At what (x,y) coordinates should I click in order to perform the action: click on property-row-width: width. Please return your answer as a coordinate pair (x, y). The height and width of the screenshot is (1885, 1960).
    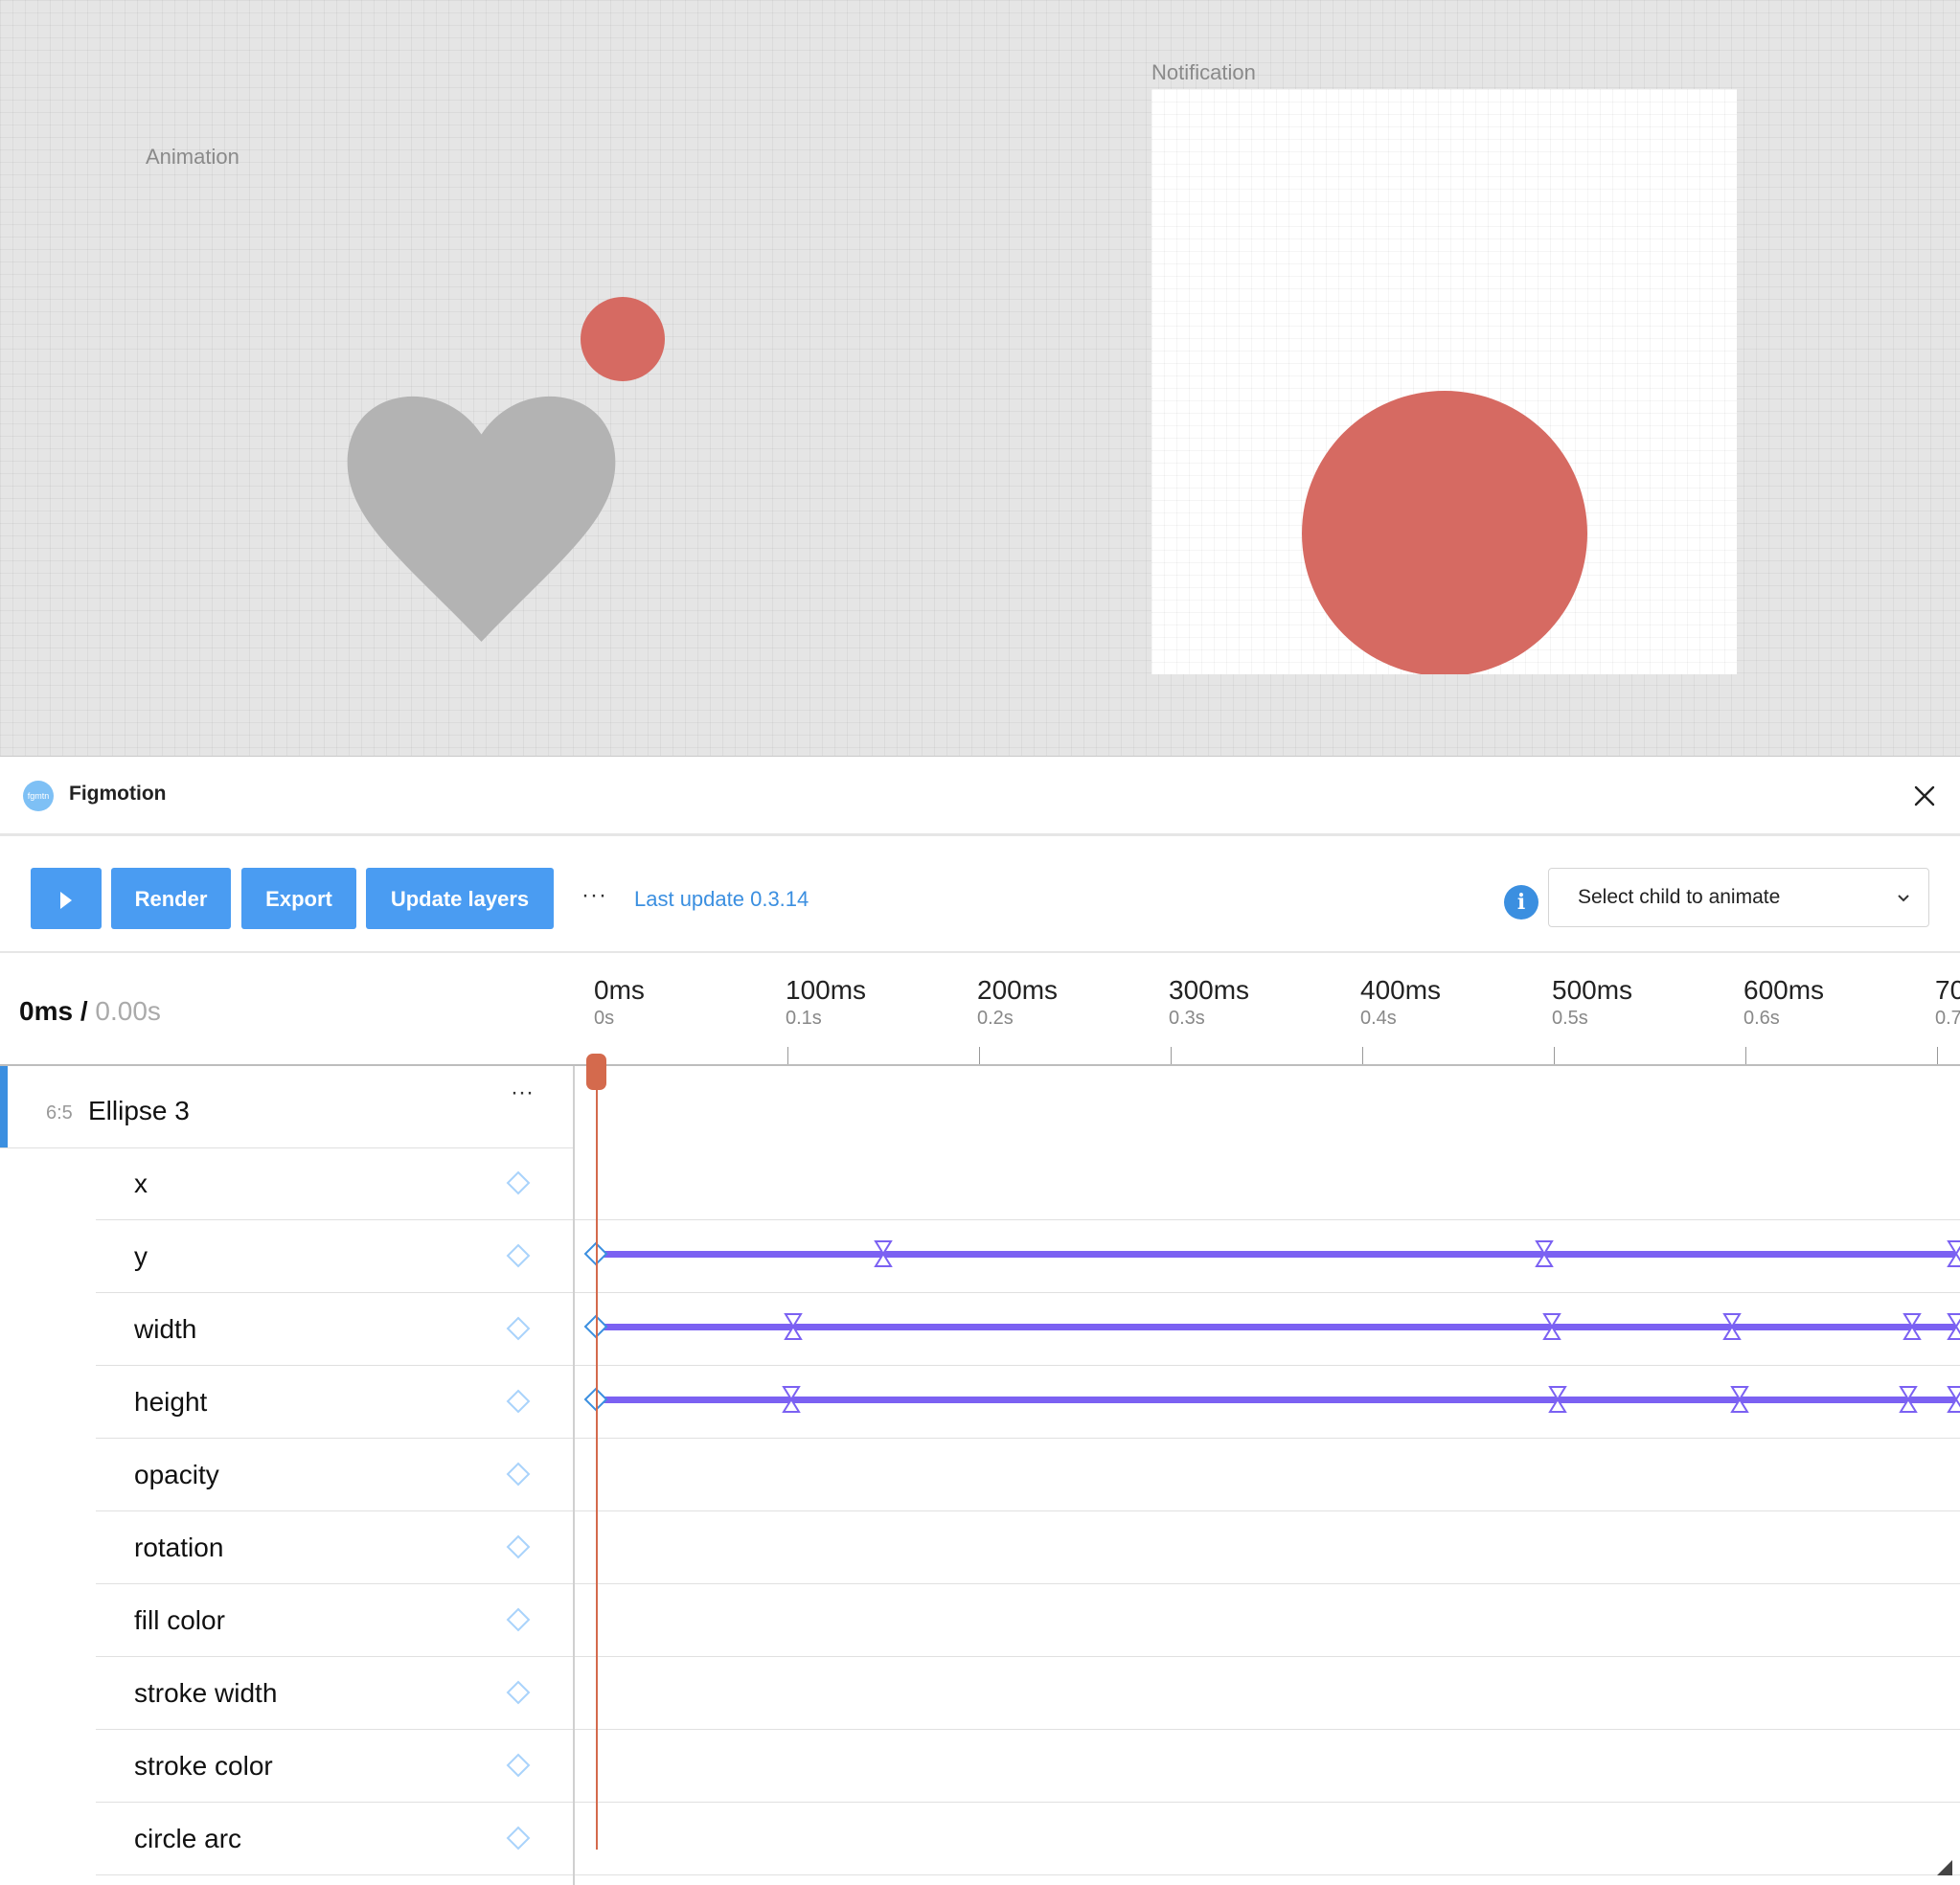
    Looking at the image, I should click on (334, 1329).